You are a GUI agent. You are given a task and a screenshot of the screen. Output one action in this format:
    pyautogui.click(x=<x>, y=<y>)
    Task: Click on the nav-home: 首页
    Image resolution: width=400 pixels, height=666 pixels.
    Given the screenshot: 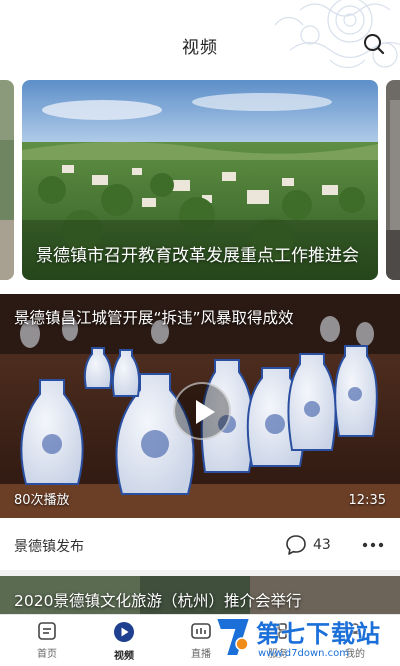 What is the action you would take?
    pyautogui.click(x=47, y=643)
    